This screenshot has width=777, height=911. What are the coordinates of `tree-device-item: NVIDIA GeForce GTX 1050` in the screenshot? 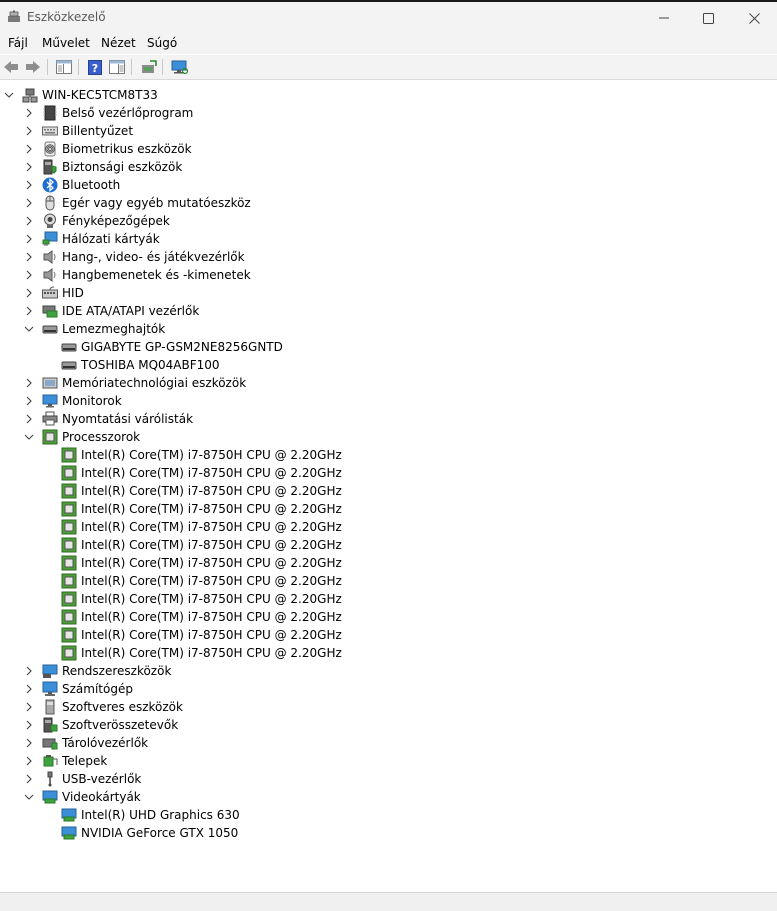 It's located at (149, 833).